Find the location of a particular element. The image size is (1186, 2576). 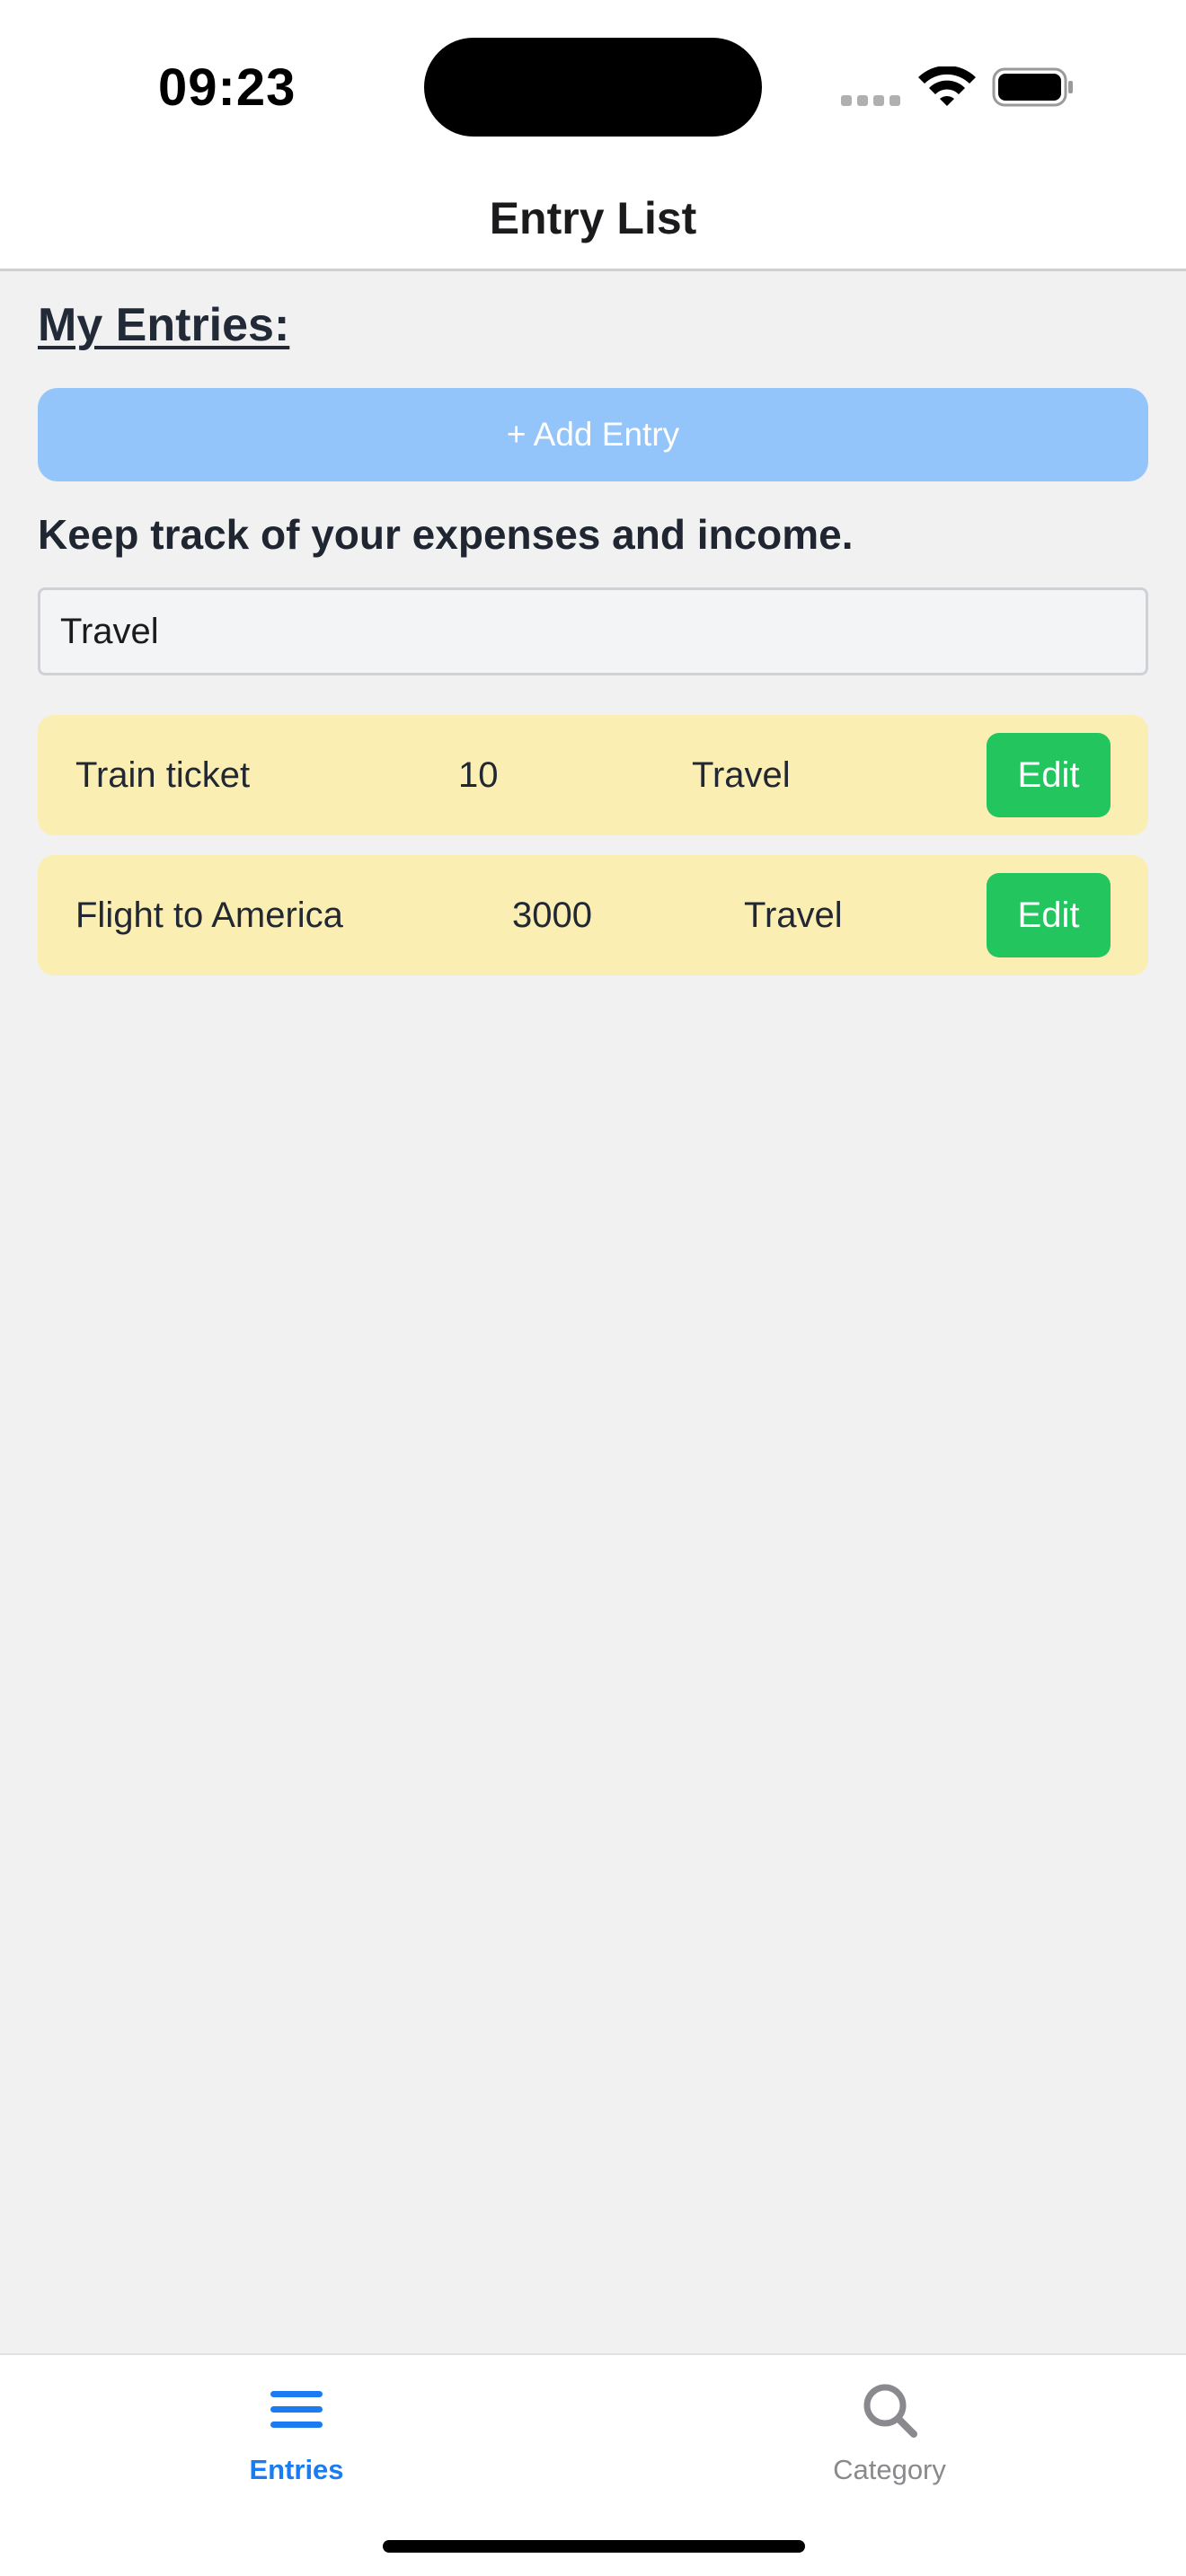

dynamic-island is located at coordinates (593, 87).